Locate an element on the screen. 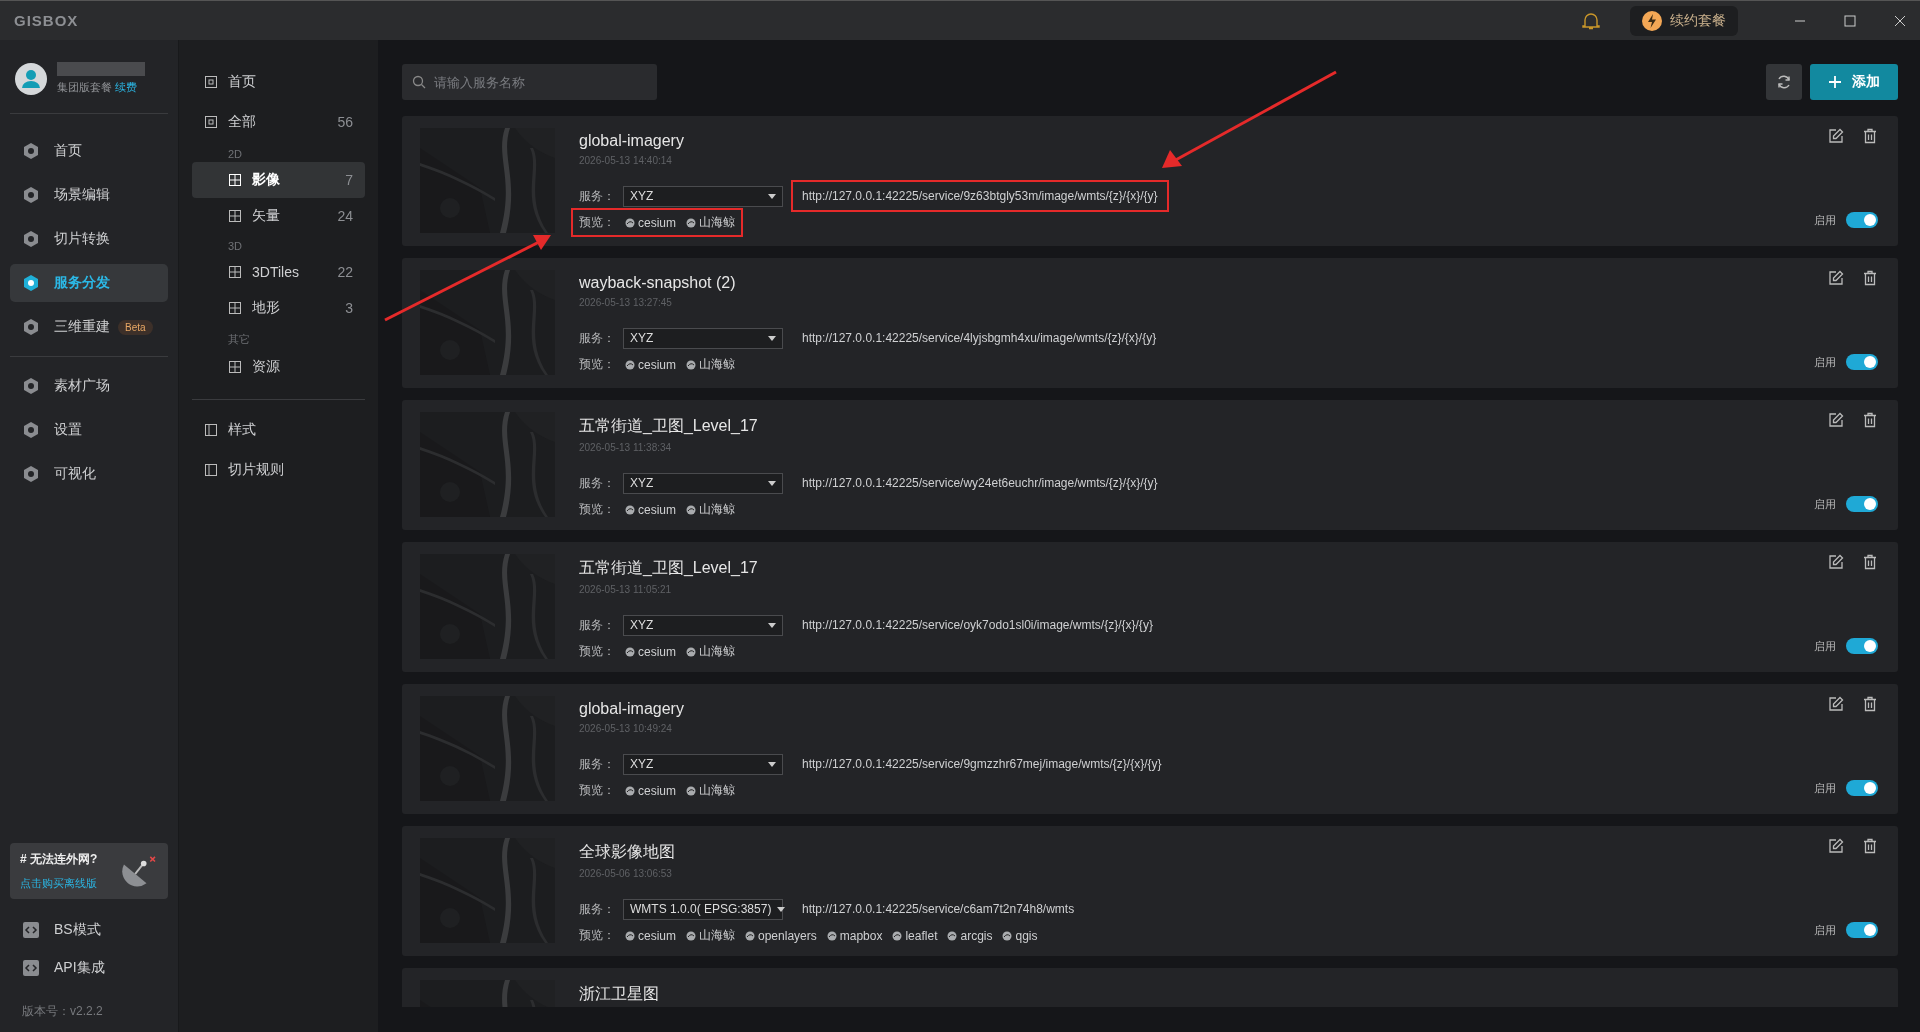  category-item: 首页 is located at coordinates (278, 82).